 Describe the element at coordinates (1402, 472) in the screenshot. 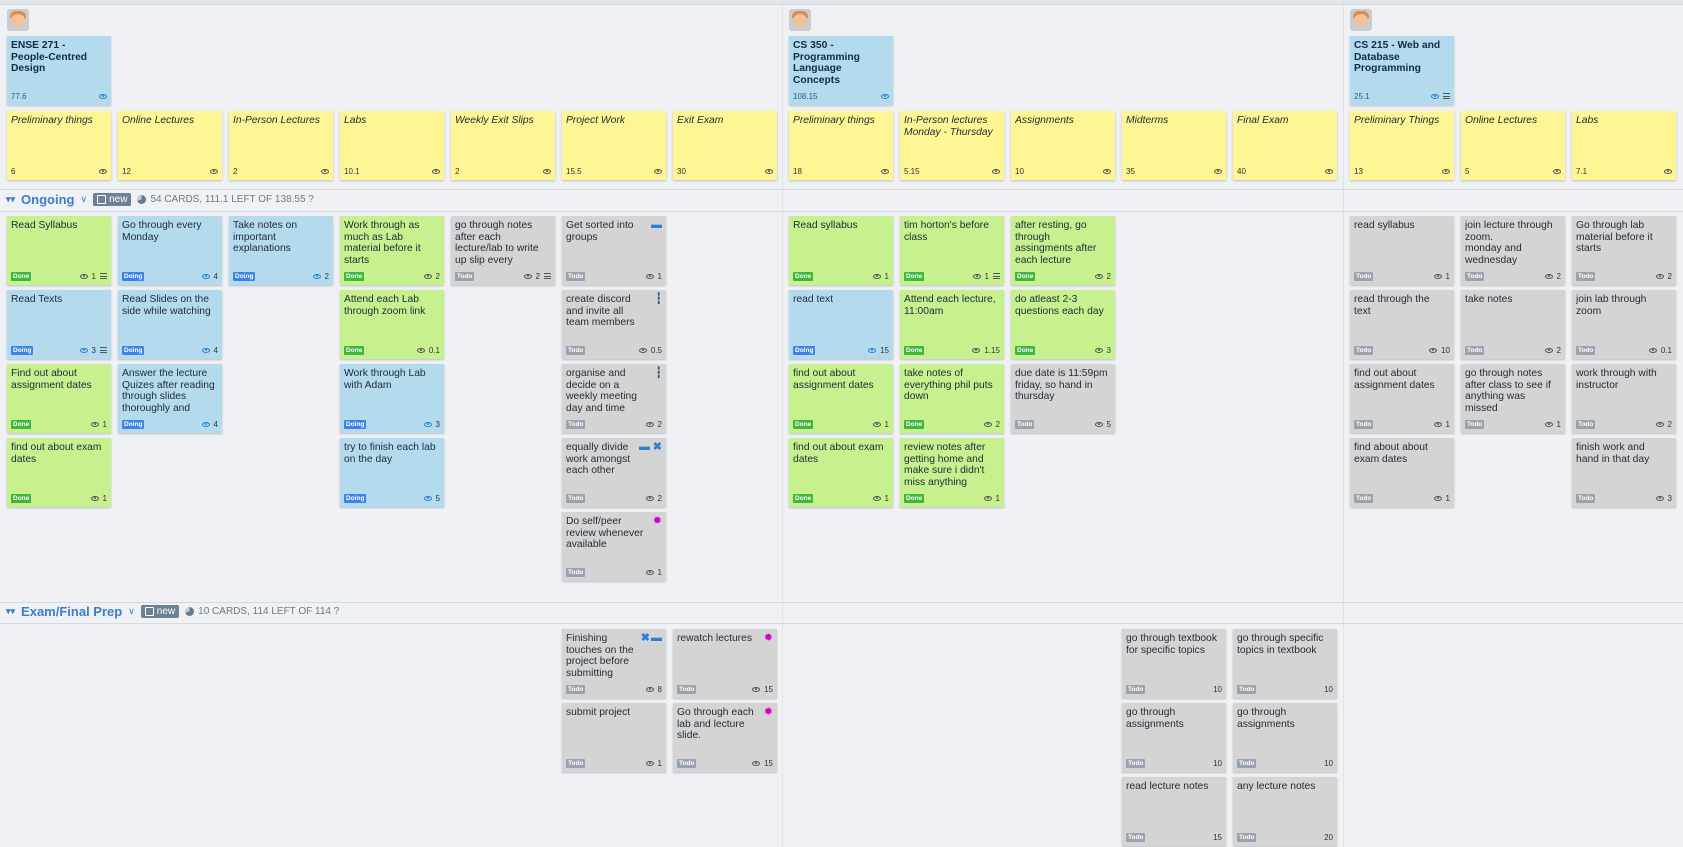

I see `task-card: find about about exam dates Todo 1` at that location.